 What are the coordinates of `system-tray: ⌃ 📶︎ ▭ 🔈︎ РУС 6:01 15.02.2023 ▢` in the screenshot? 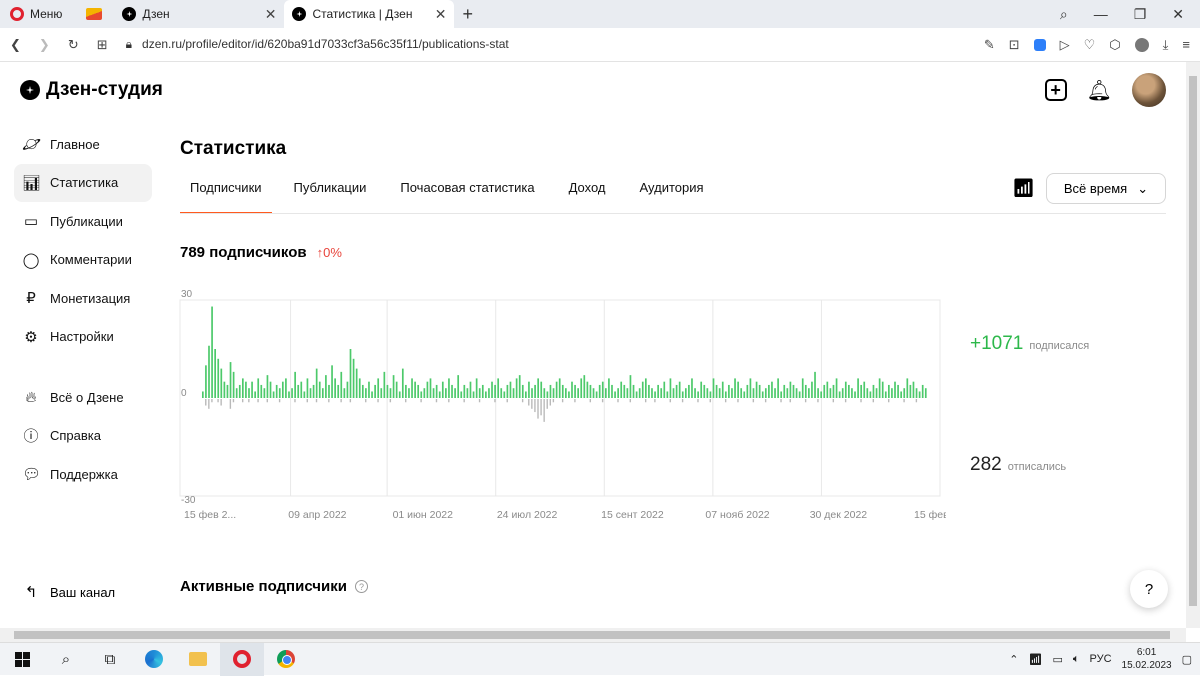 It's located at (1104, 659).